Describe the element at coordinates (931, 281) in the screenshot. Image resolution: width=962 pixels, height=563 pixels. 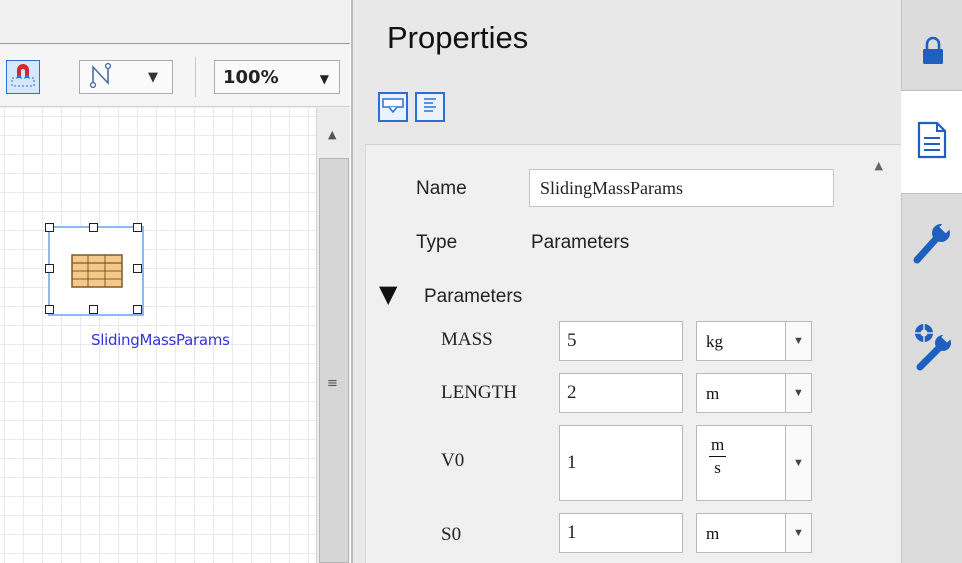
I see `side-tab-strip` at that location.